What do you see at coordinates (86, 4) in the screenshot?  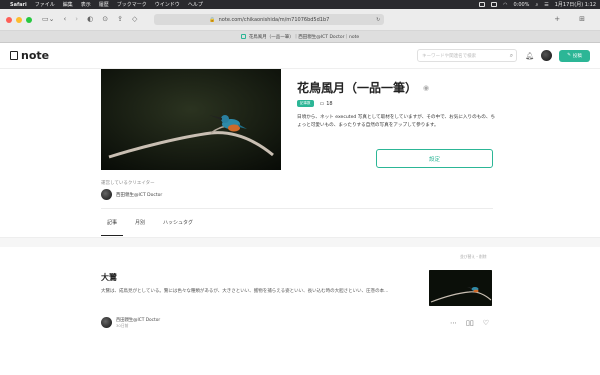 I see `menu-view: 表示` at bounding box center [86, 4].